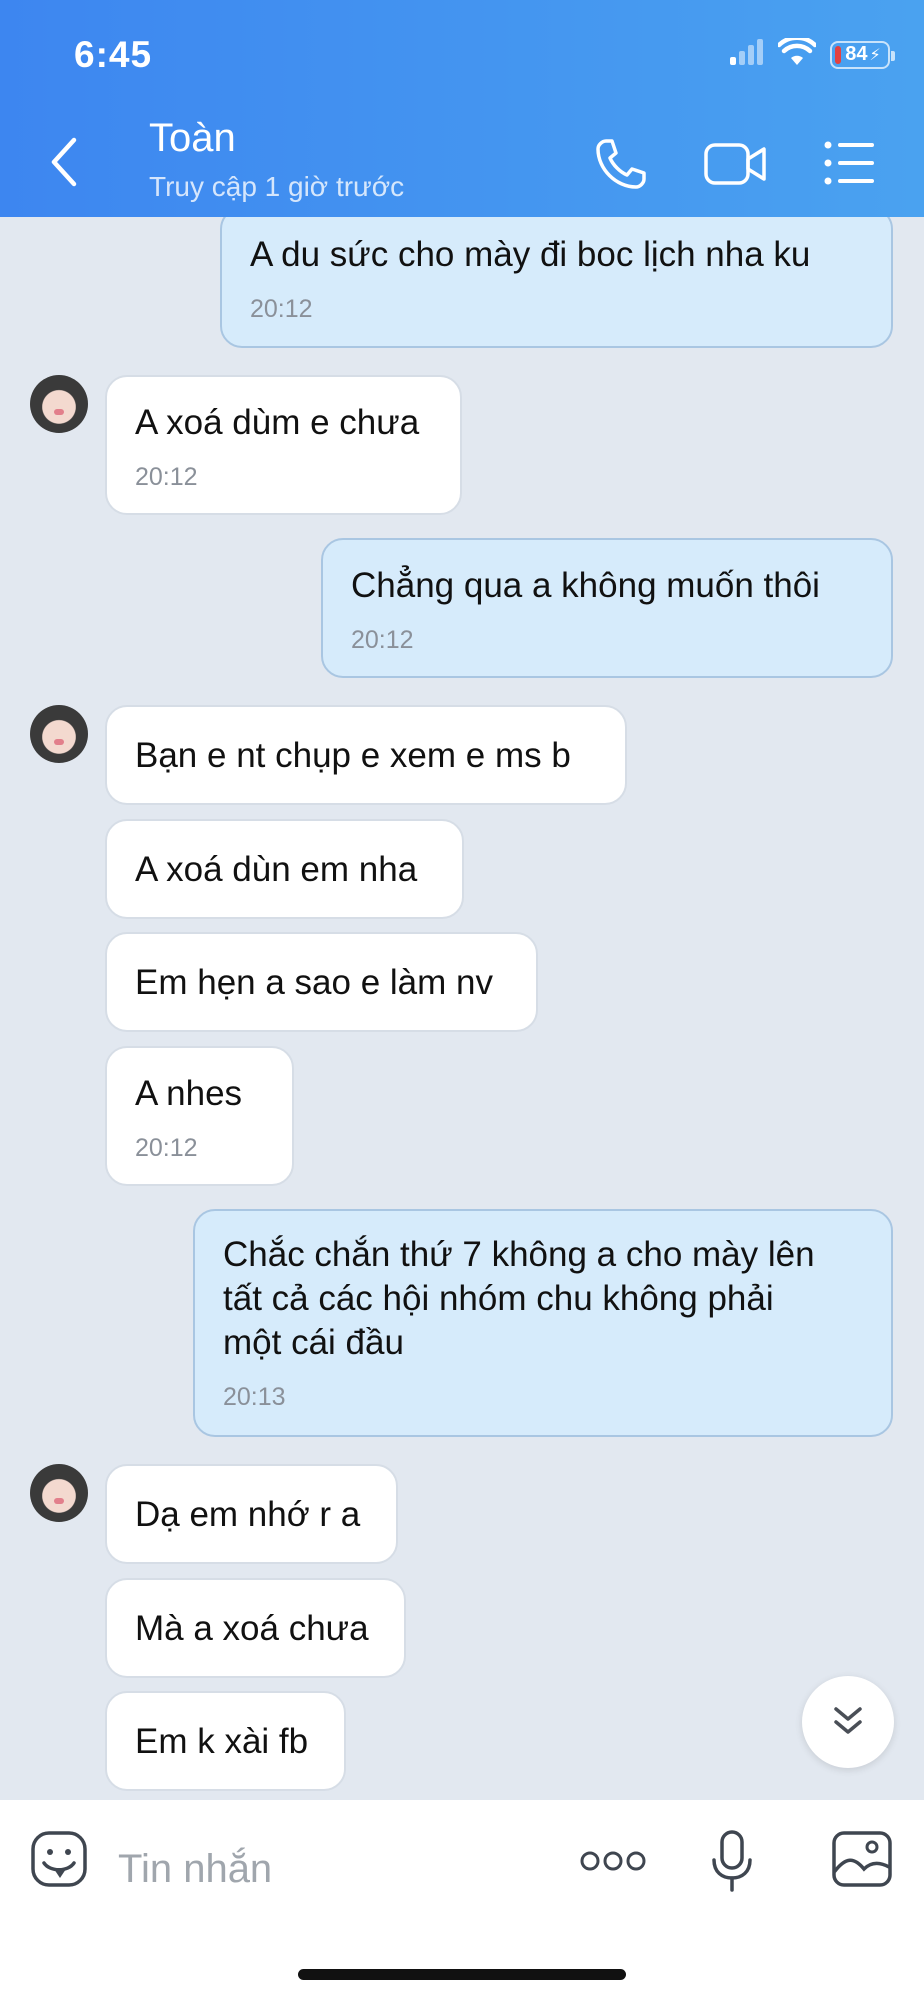 This screenshot has width=924, height=2000. What do you see at coordinates (59, 1861) in the screenshot?
I see `emoji-icon` at bounding box center [59, 1861].